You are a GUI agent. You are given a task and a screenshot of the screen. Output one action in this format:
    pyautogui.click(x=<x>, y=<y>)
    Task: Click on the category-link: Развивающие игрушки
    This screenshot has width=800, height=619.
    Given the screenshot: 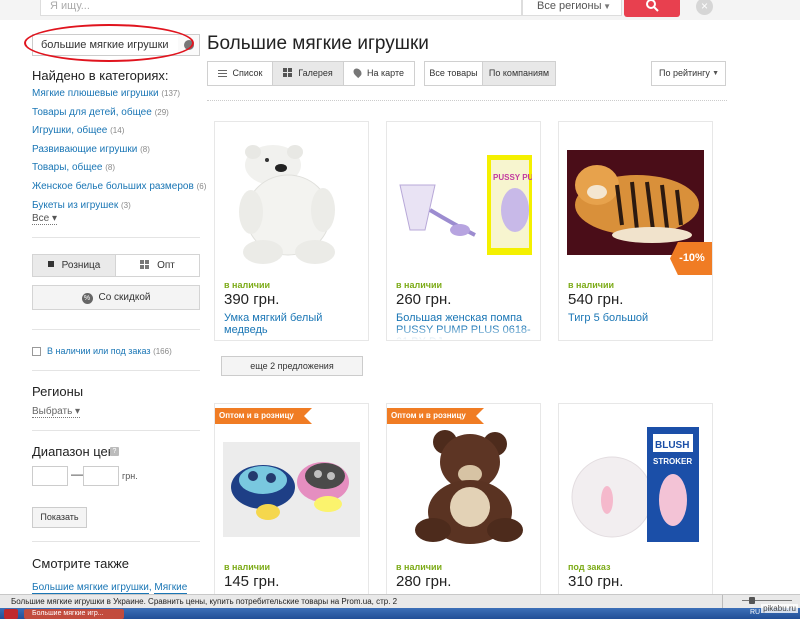 What is the action you would take?
    pyautogui.click(x=84, y=149)
    